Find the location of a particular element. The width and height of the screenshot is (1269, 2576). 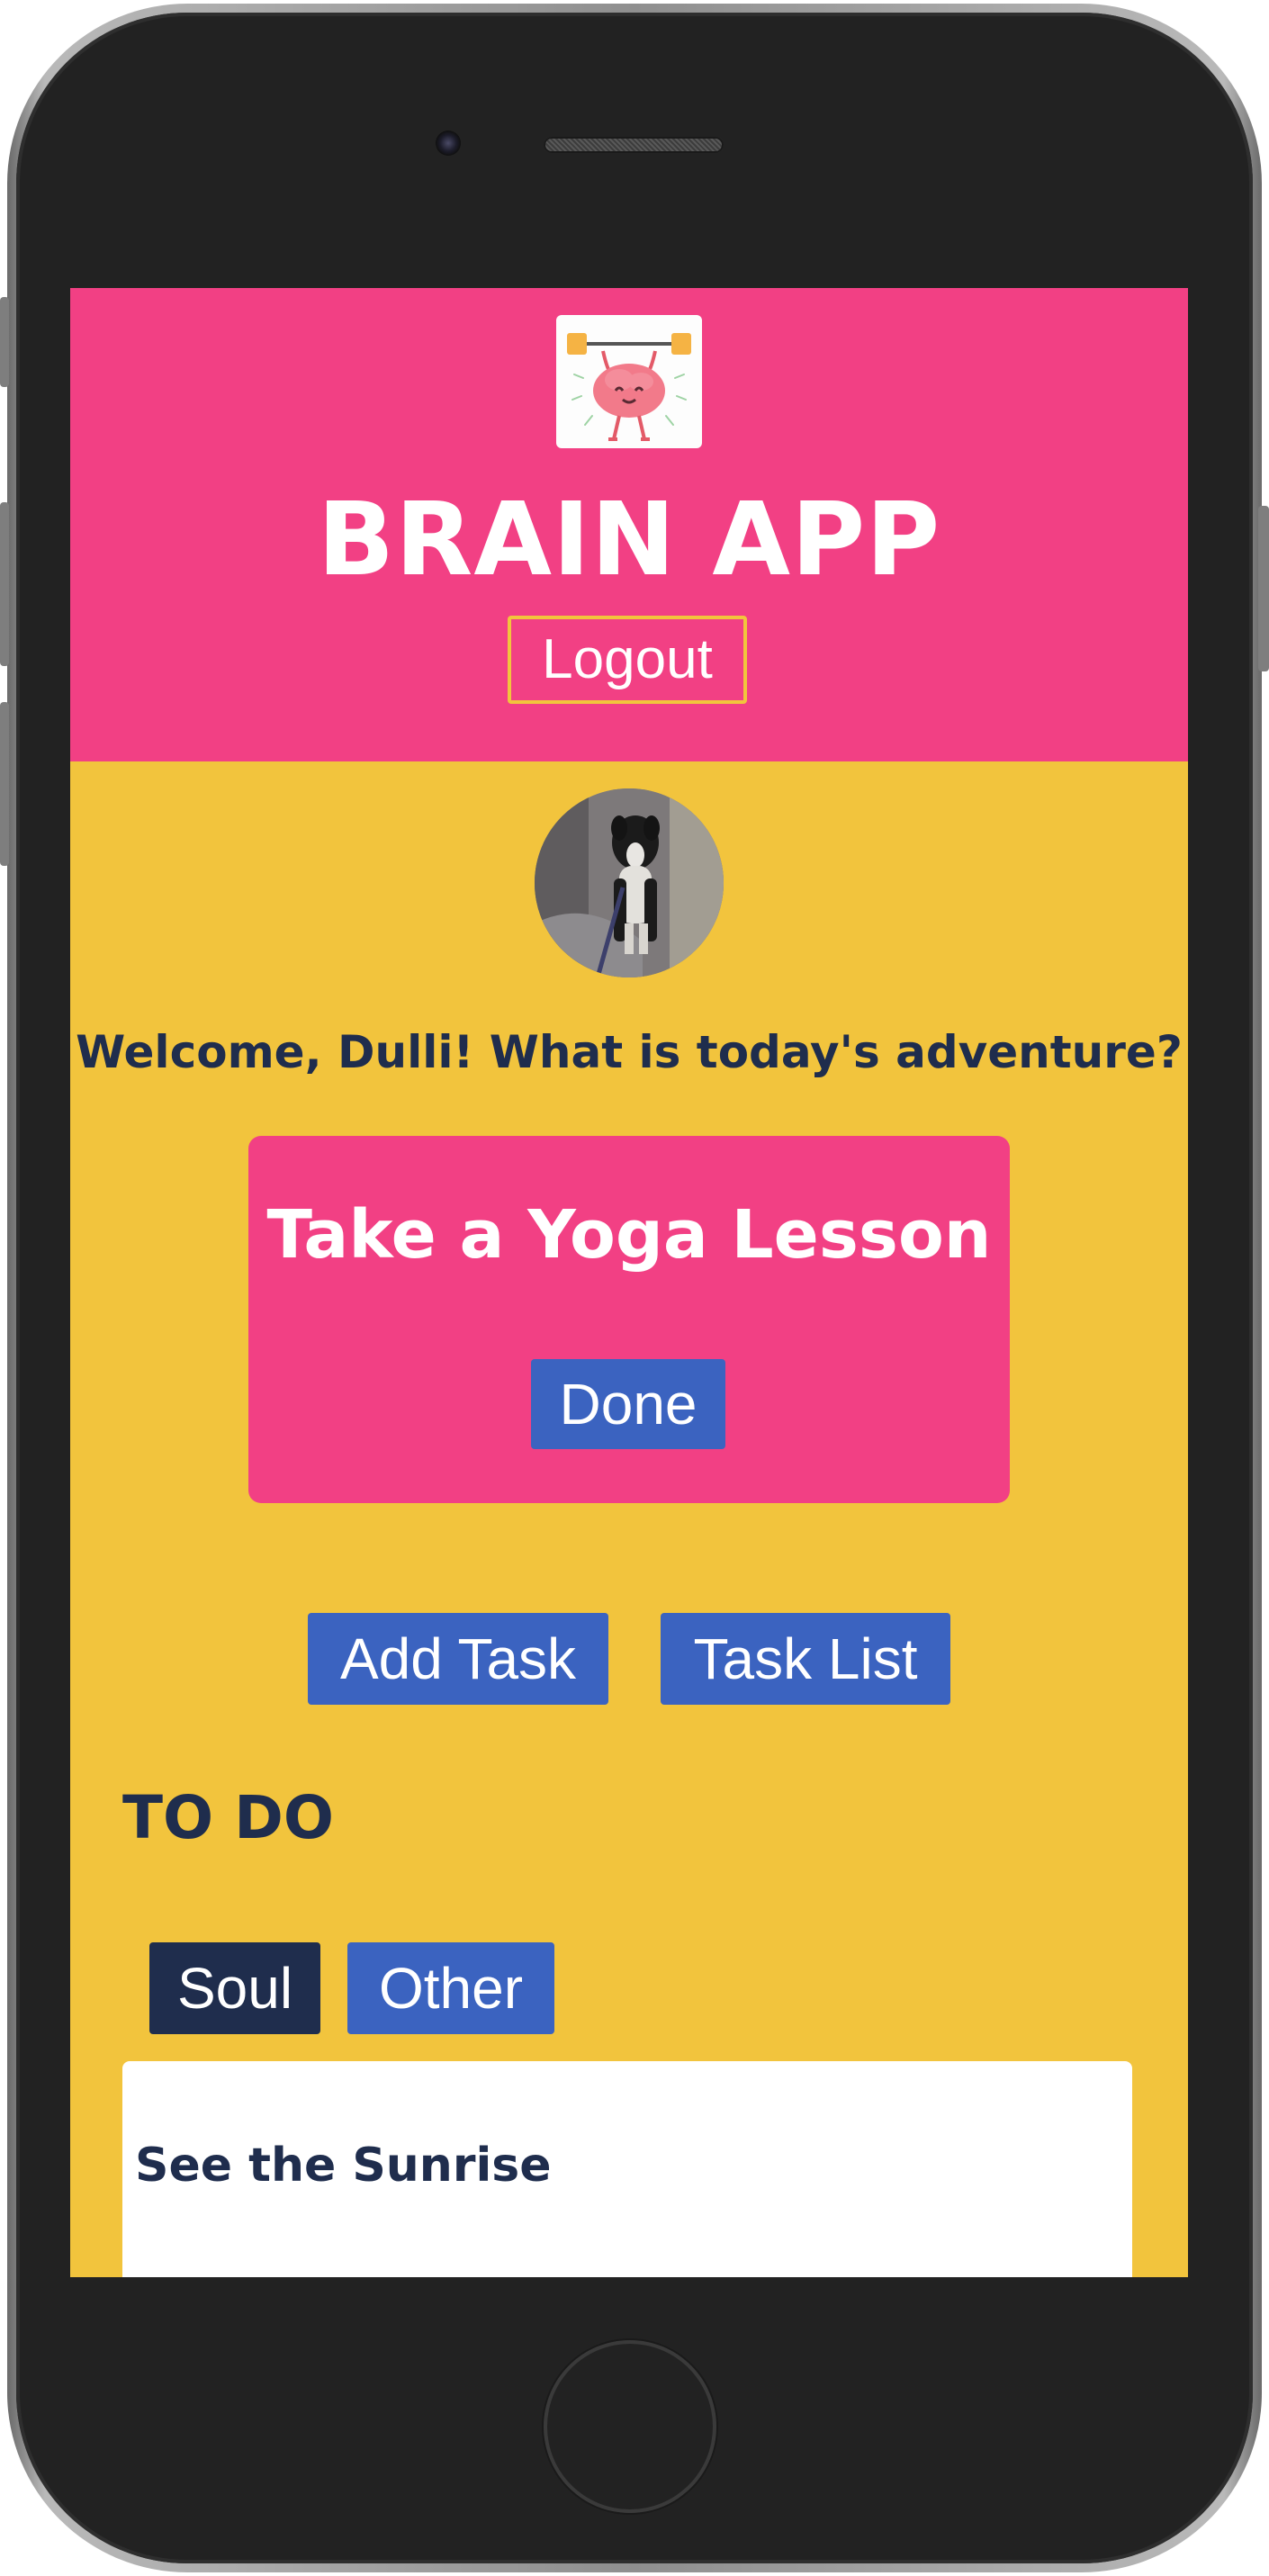

task-list-button: Task List is located at coordinates (805, 1659).